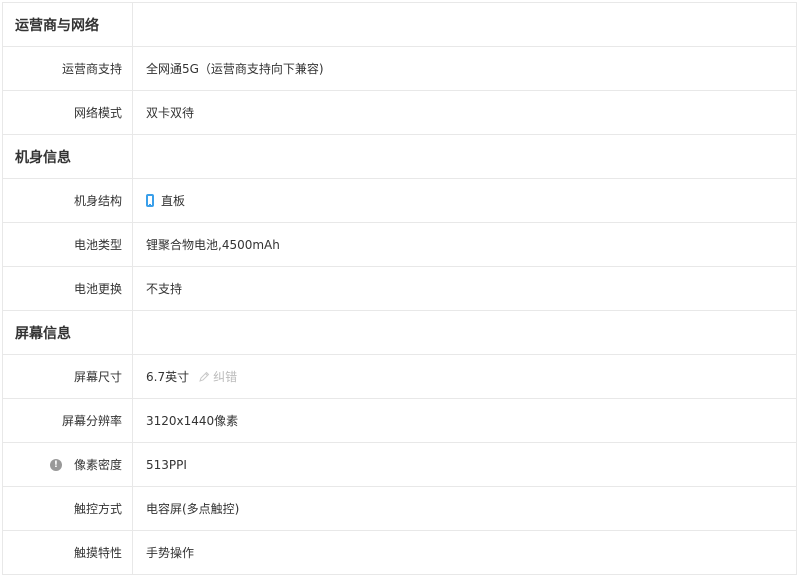 The height and width of the screenshot is (576, 800). What do you see at coordinates (235, 69) in the screenshot?
I see `spec-value: 全网通5G（运营商支持向下兼容)` at bounding box center [235, 69].